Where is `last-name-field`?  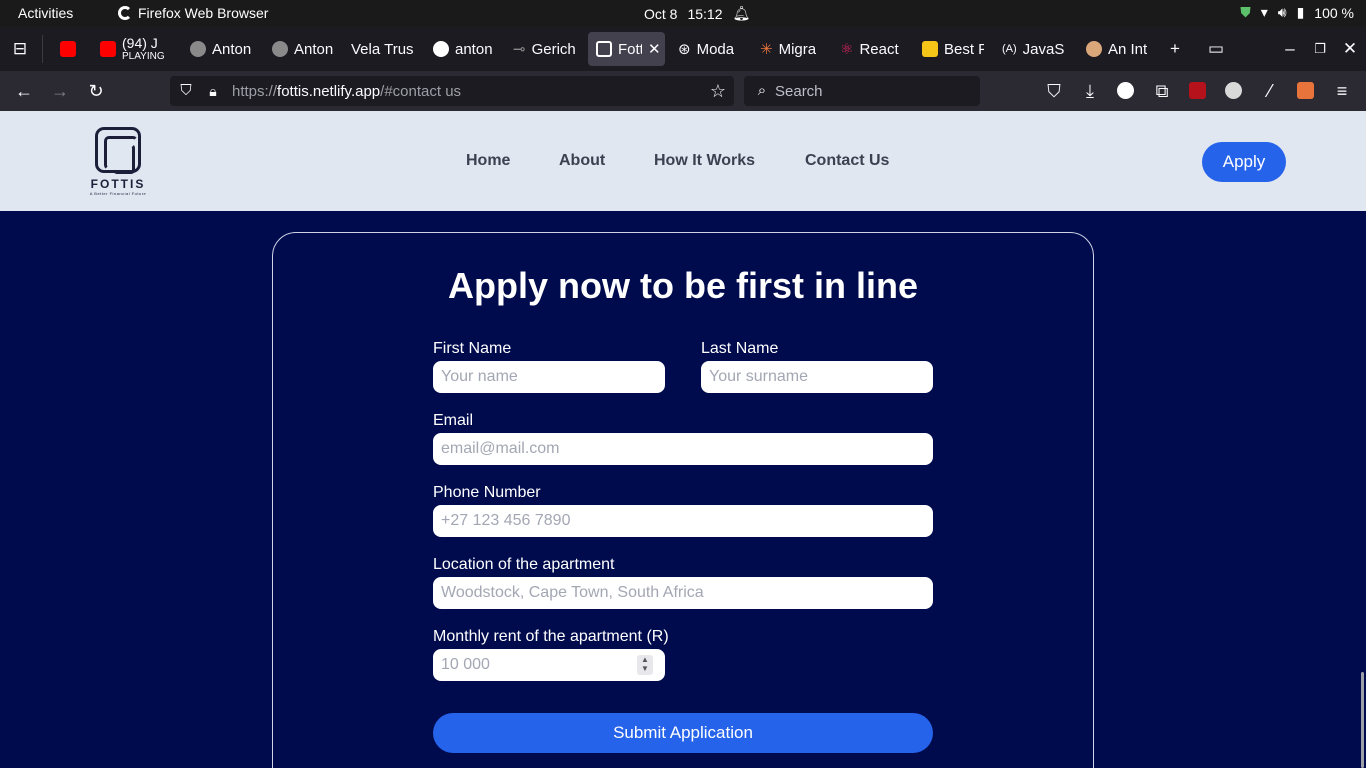 last-name-field is located at coordinates (817, 377).